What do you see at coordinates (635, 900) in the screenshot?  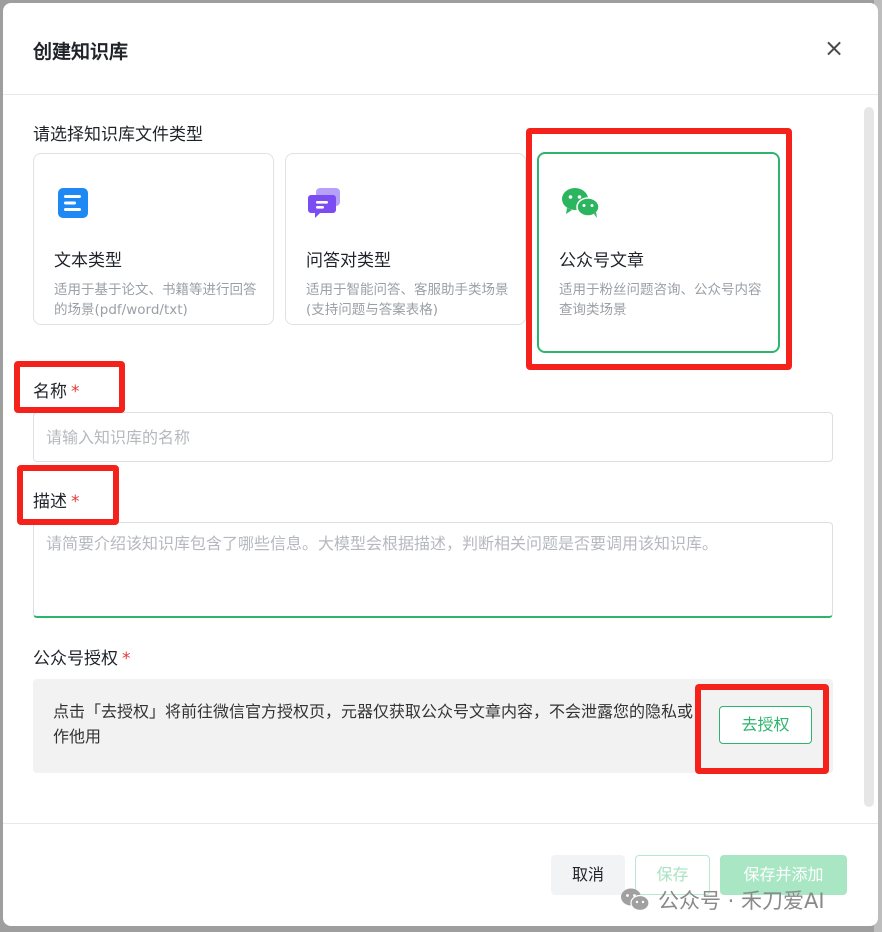 I see `wechat-watermark-icon` at bounding box center [635, 900].